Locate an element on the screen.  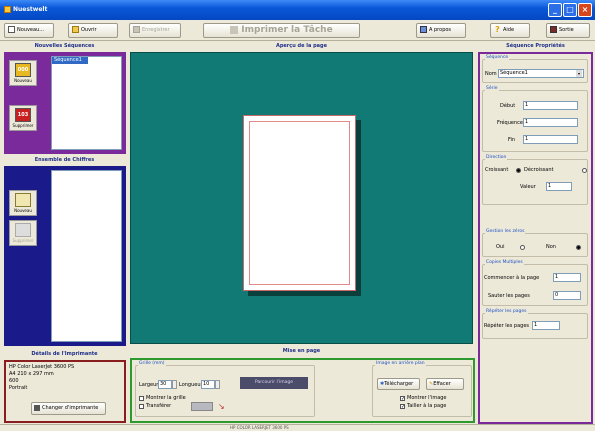
save-button: Enregistrer is located at coordinates (155, 30).